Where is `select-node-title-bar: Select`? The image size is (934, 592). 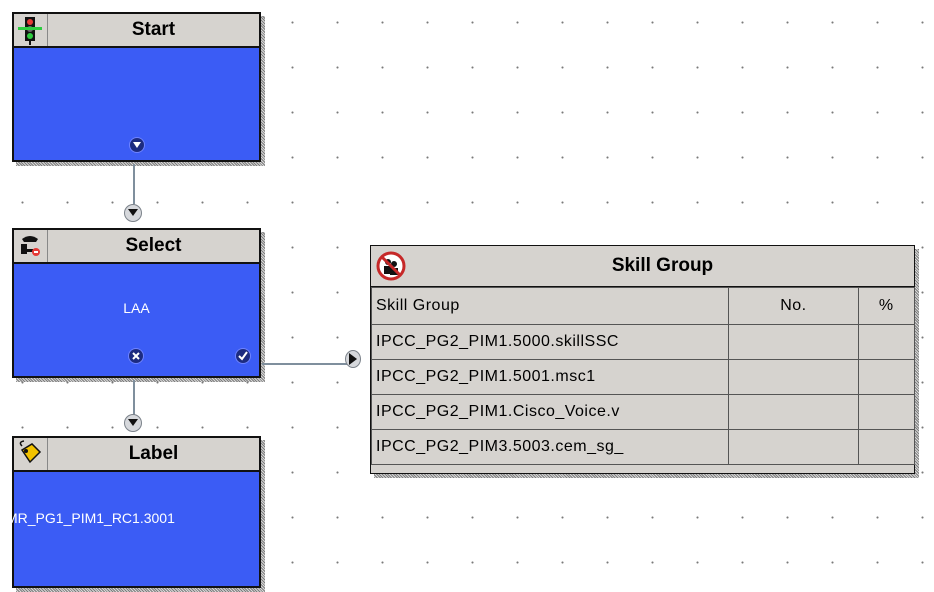
select-node-title-bar: Select is located at coordinates (136, 247).